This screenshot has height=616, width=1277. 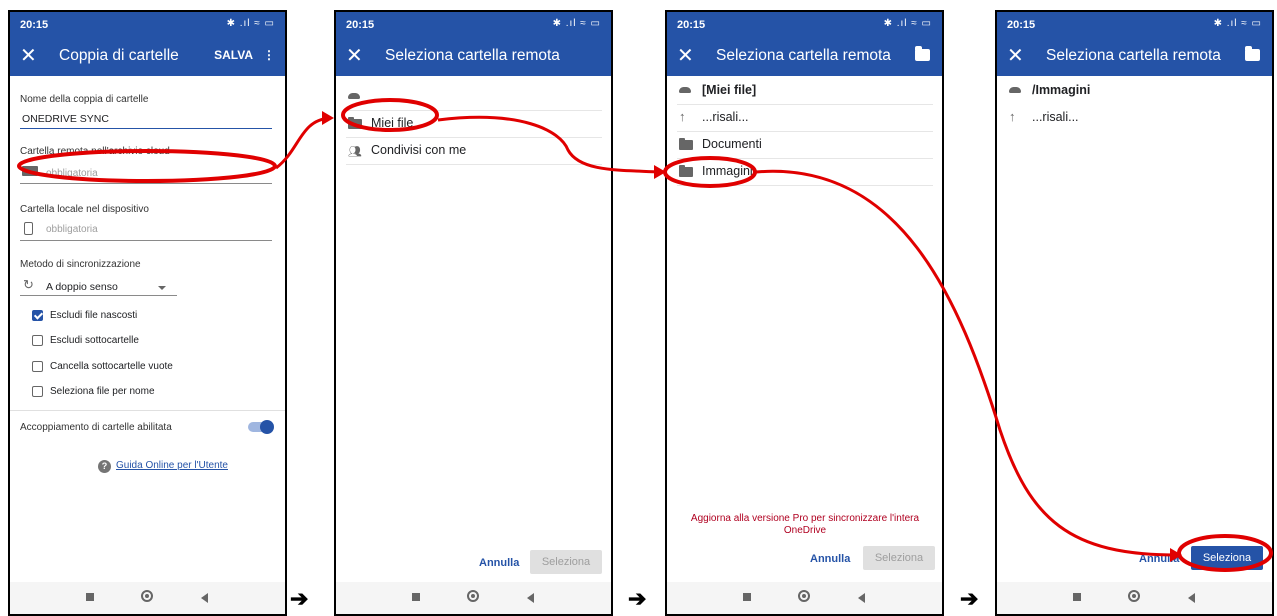 What do you see at coordinates (390, 115) in the screenshot?
I see `highlight-miei-file` at bounding box center [390, 115].